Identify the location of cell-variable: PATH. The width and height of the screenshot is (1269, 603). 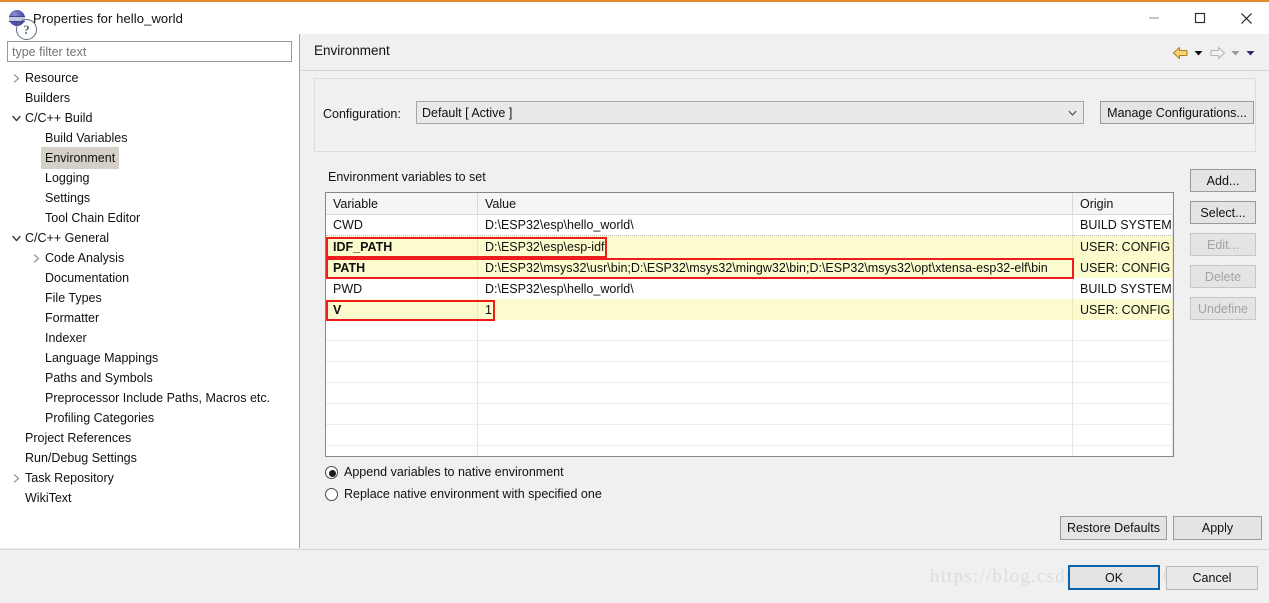
(402, 267).